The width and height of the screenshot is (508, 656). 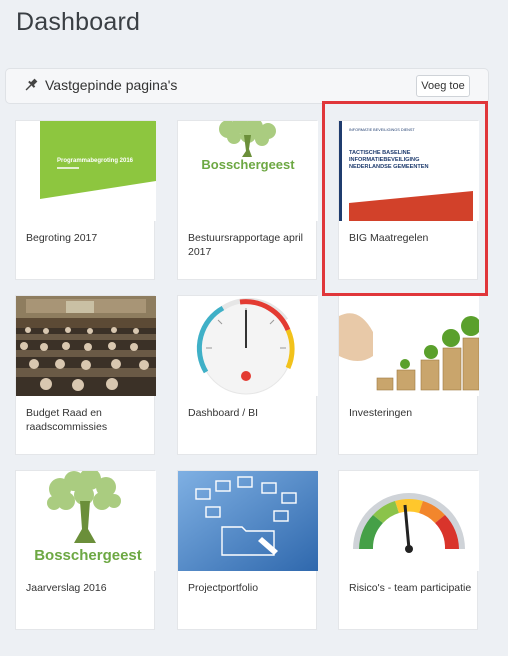 I want to click on pin-icon, so click(x=31, y=84).